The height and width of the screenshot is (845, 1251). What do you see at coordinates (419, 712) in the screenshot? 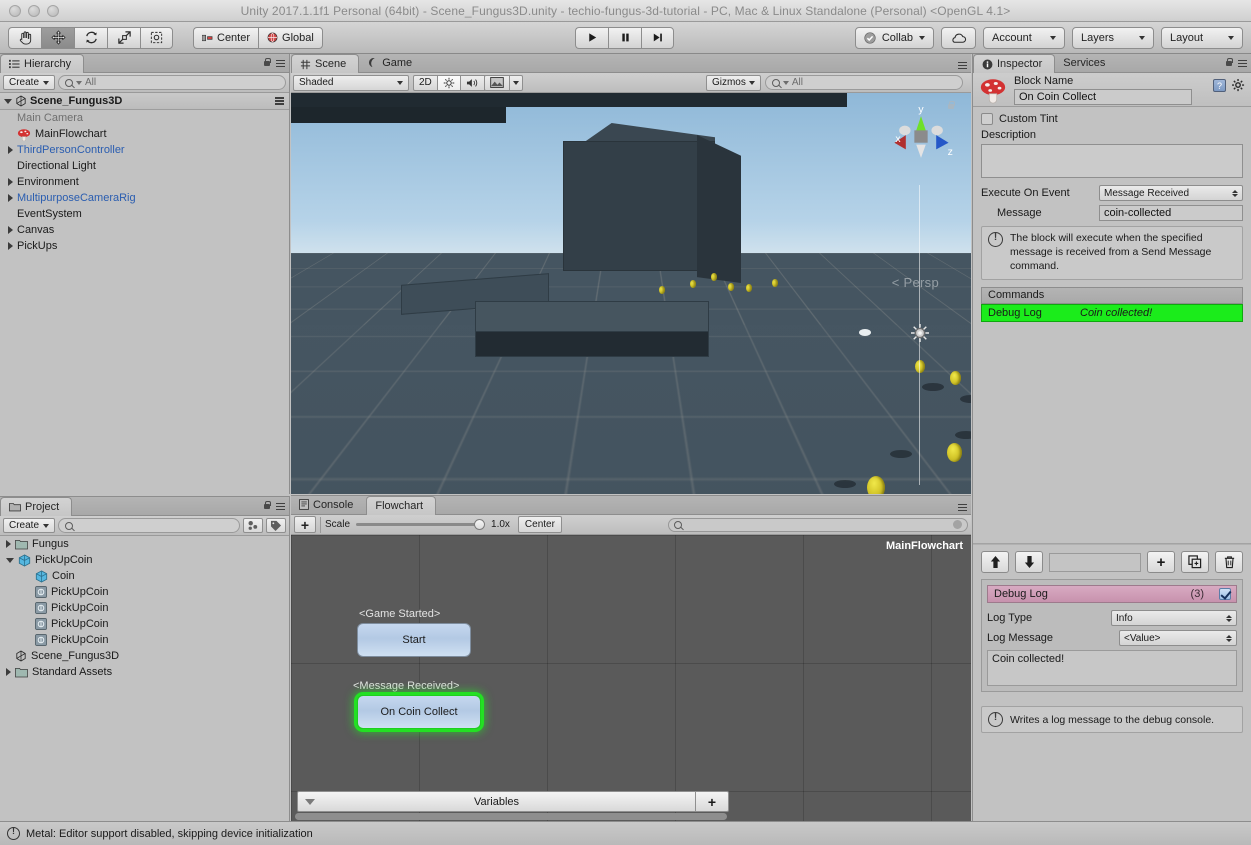
I see `flowchart-block-on-coin-collect: On Coin Collect` at bounding box center [419, 712].